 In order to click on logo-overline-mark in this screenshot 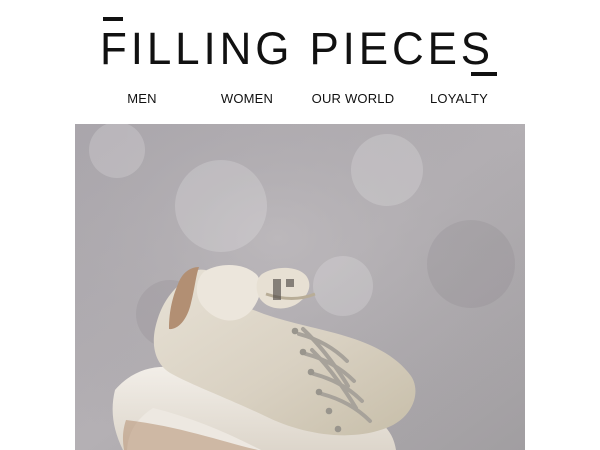, I will do `click(113, 19)`.